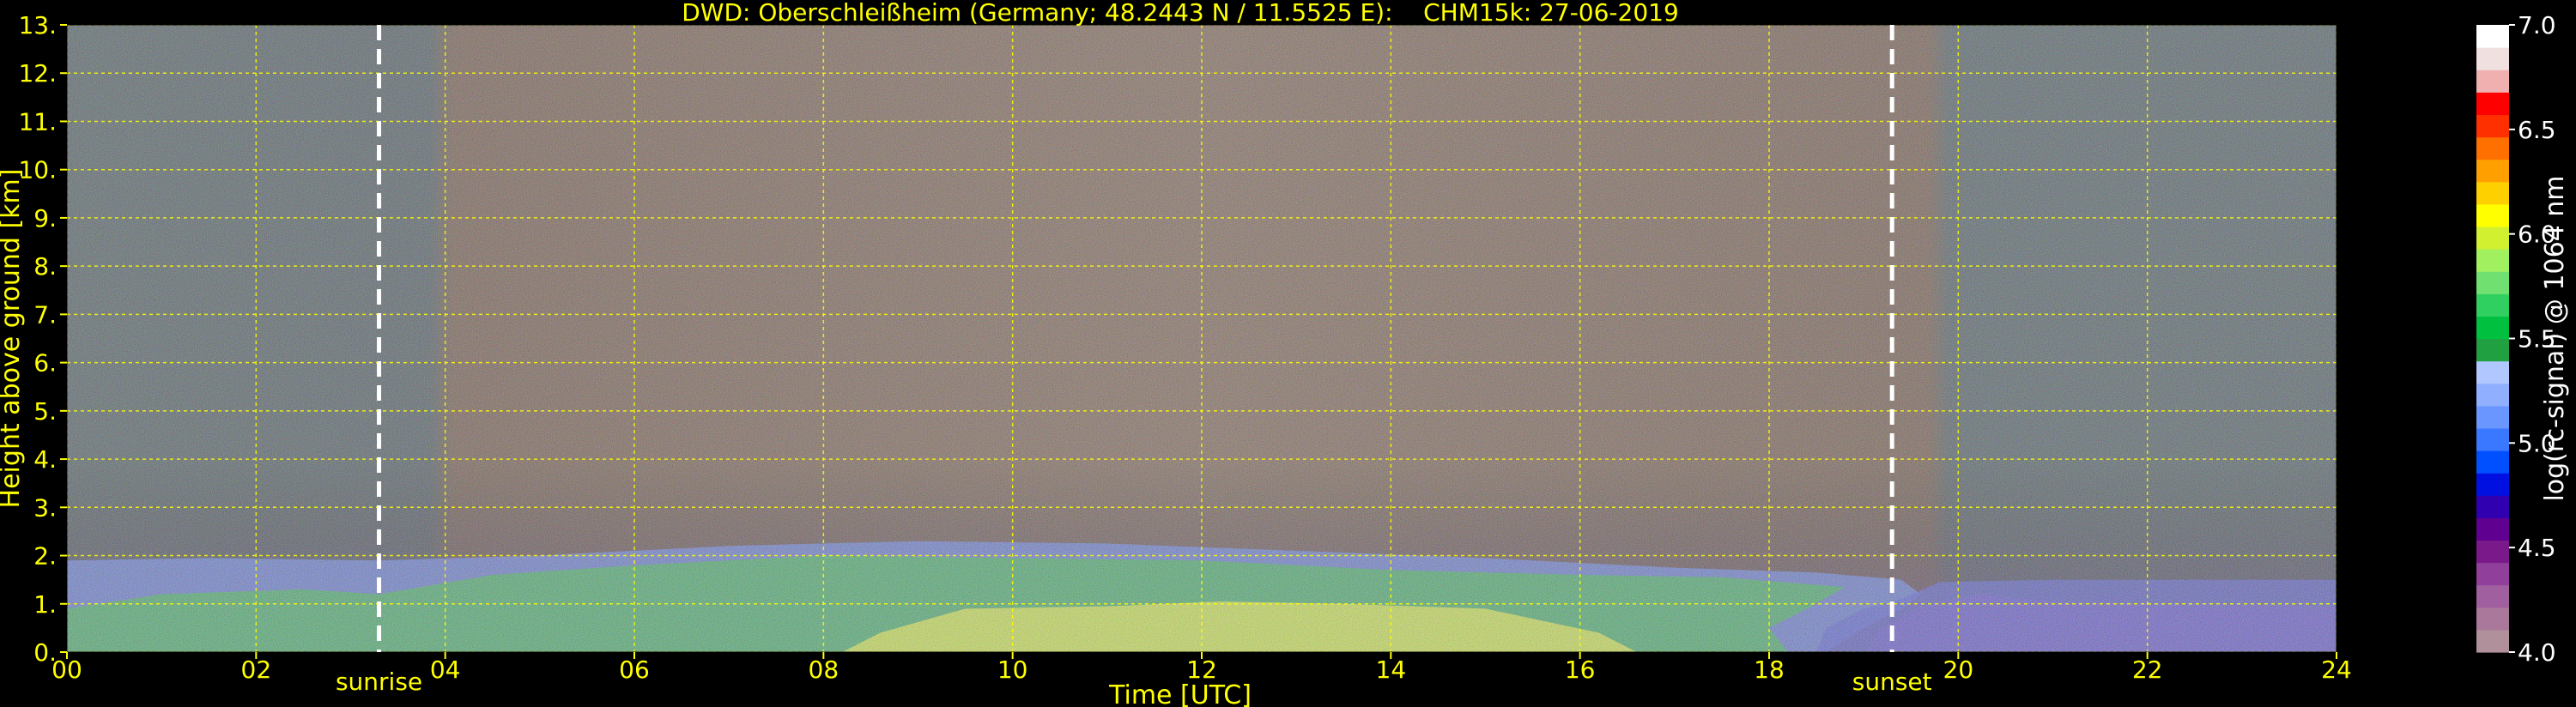  I want to click on y-tick-label: 2., so click(45, 556).